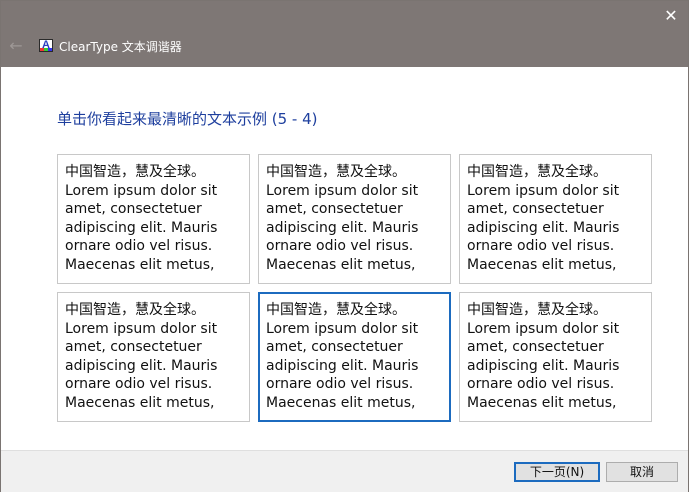 The height and width of the screenshot is (492, 689). What do you see at coordinates (344, 34) in the screenshot?
I see `title-bar: ✕ ← A ClearType 文本调谐器` at bounding box center [344, 34].